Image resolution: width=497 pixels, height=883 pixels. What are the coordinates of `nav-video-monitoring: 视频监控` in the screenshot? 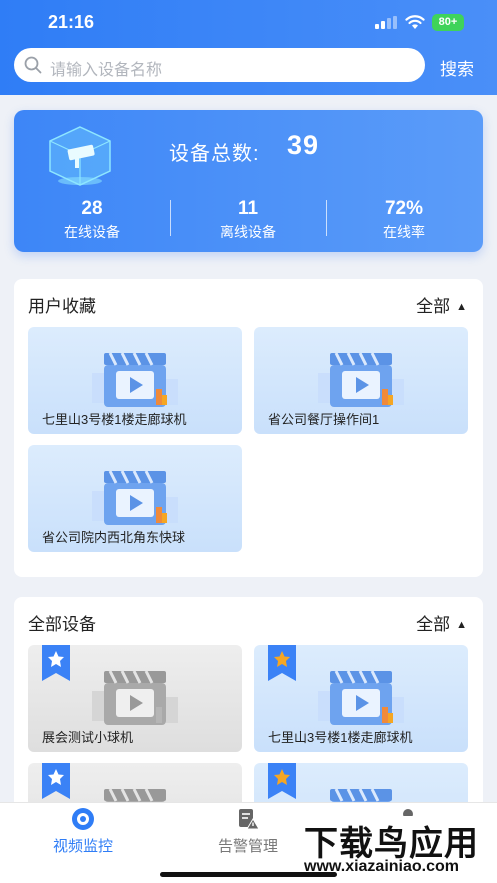 It's located at (83, 831).